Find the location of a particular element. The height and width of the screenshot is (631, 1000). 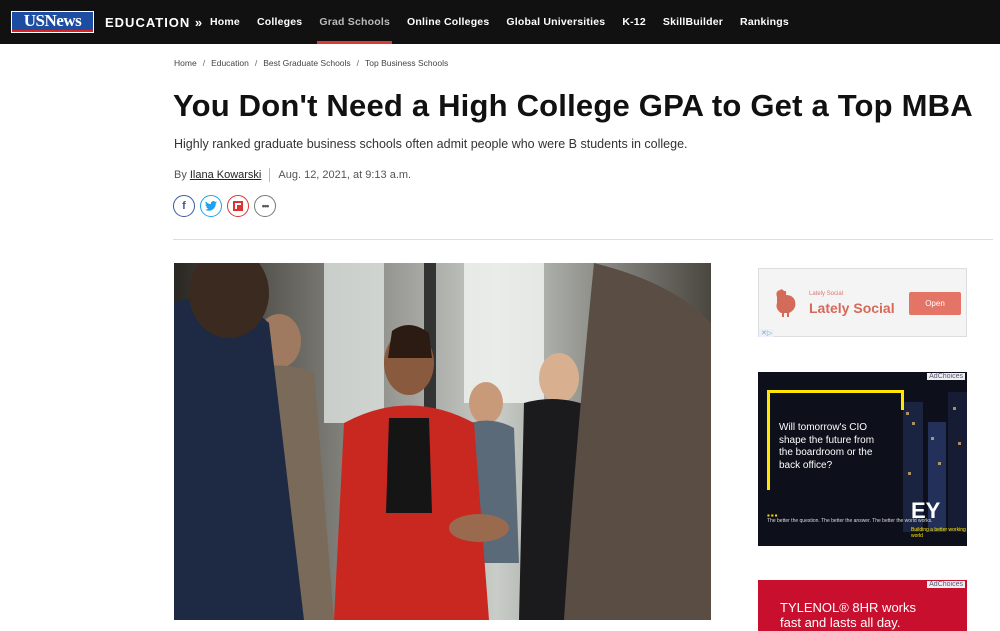

ellipsis-icon: ••• is located at coordinates (265, 206).